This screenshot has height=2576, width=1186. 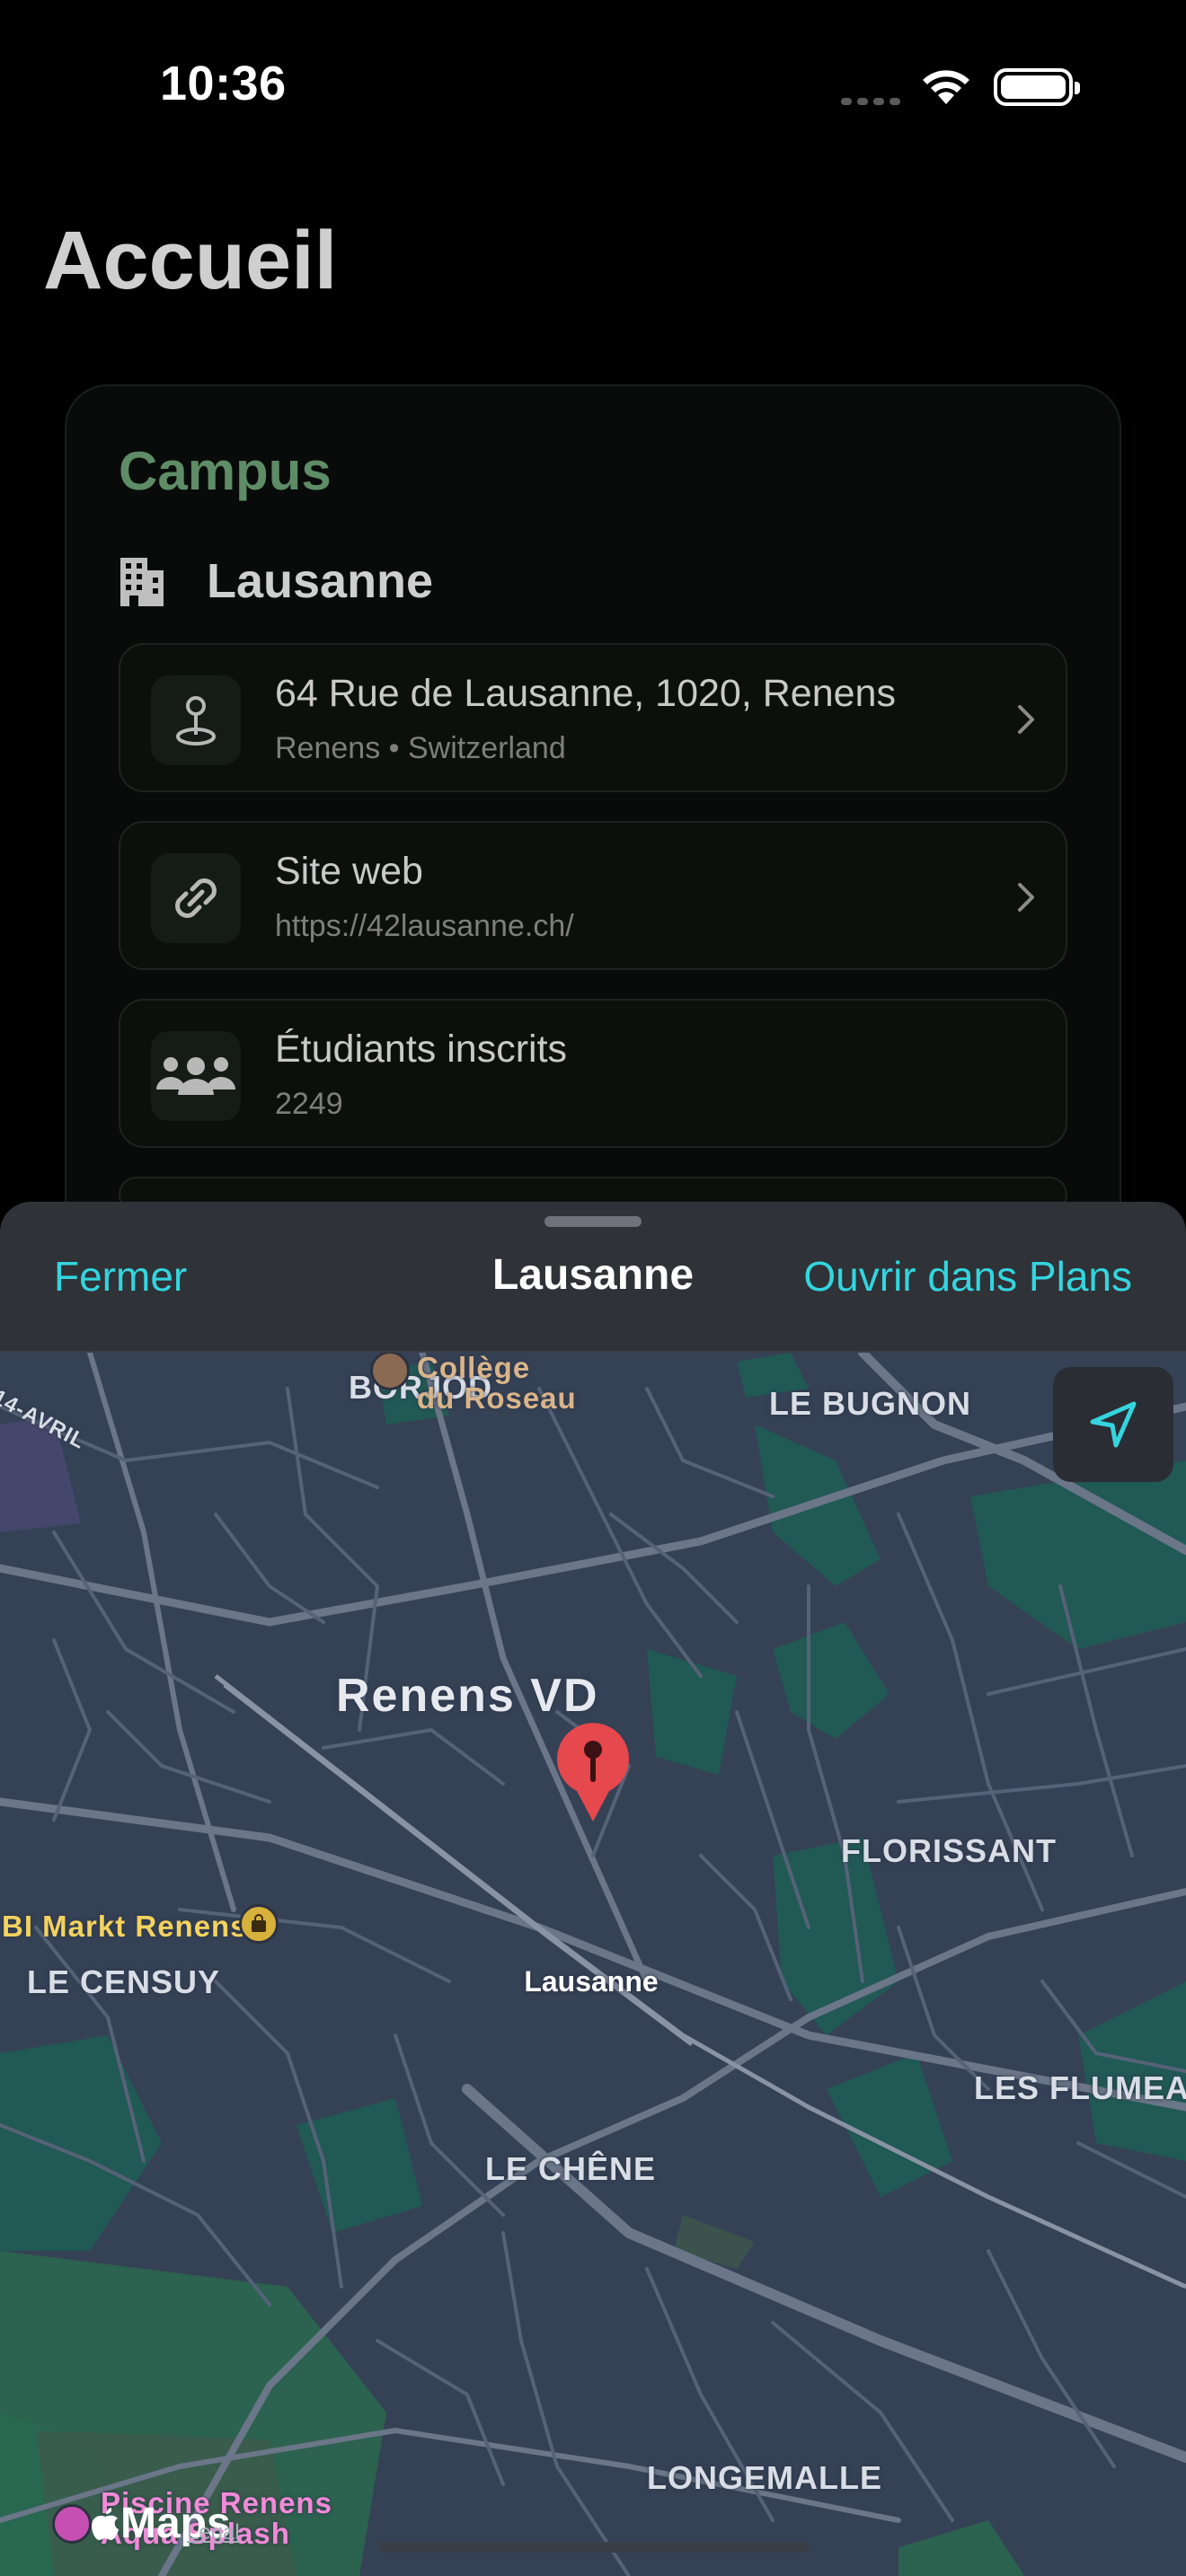 I want to click on poi-college-line2: du Roseau, so click(x=497, y=1398).